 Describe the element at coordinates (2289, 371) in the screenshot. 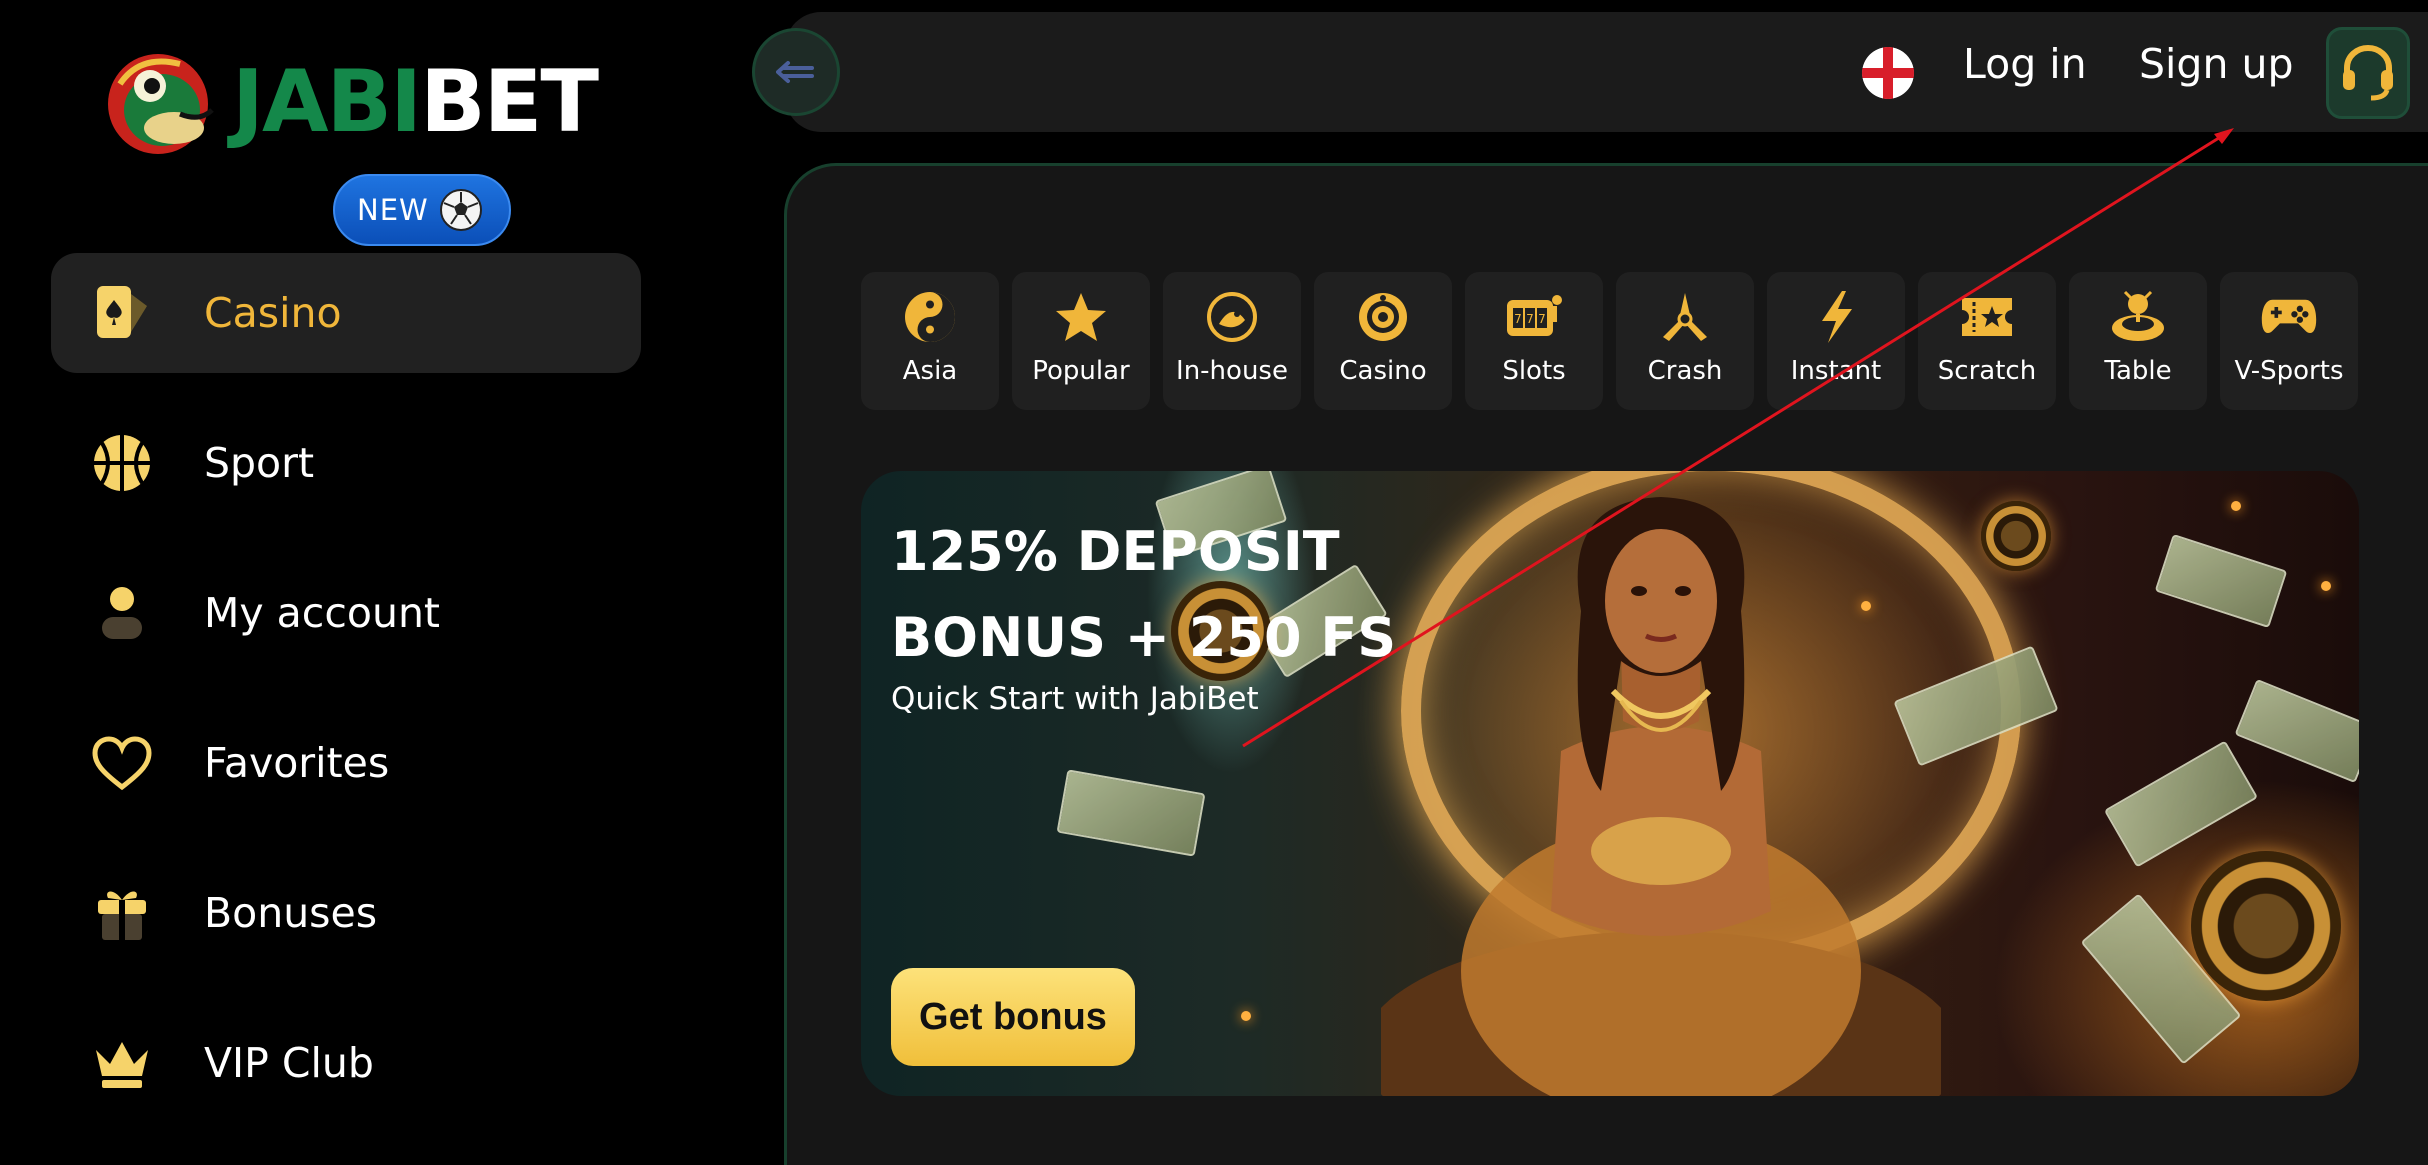

I see `category-label: V-Sports` at that location.